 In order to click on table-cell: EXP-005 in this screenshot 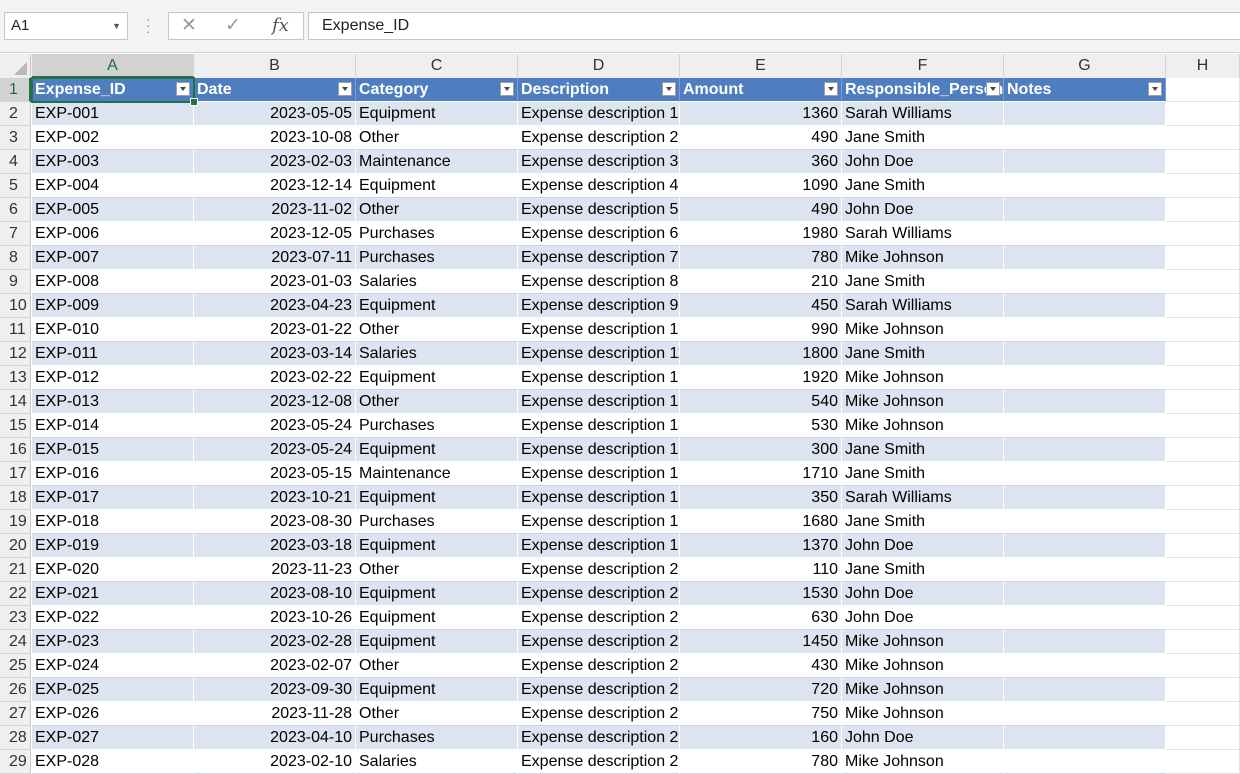, I will do `click(113, 210)`.